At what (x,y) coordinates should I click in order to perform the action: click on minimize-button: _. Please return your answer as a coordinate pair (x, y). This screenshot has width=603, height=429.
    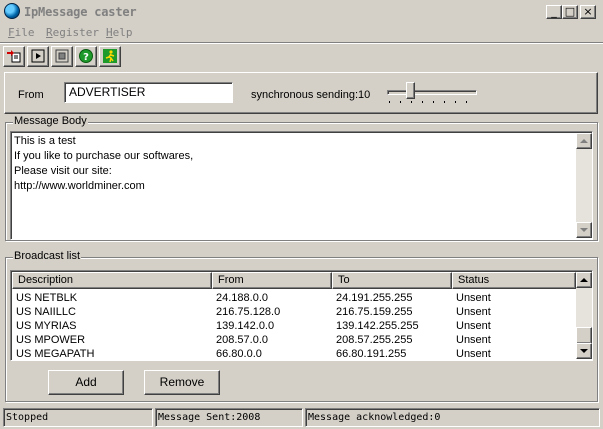
    Looking at the image, I should click on (554, 12).